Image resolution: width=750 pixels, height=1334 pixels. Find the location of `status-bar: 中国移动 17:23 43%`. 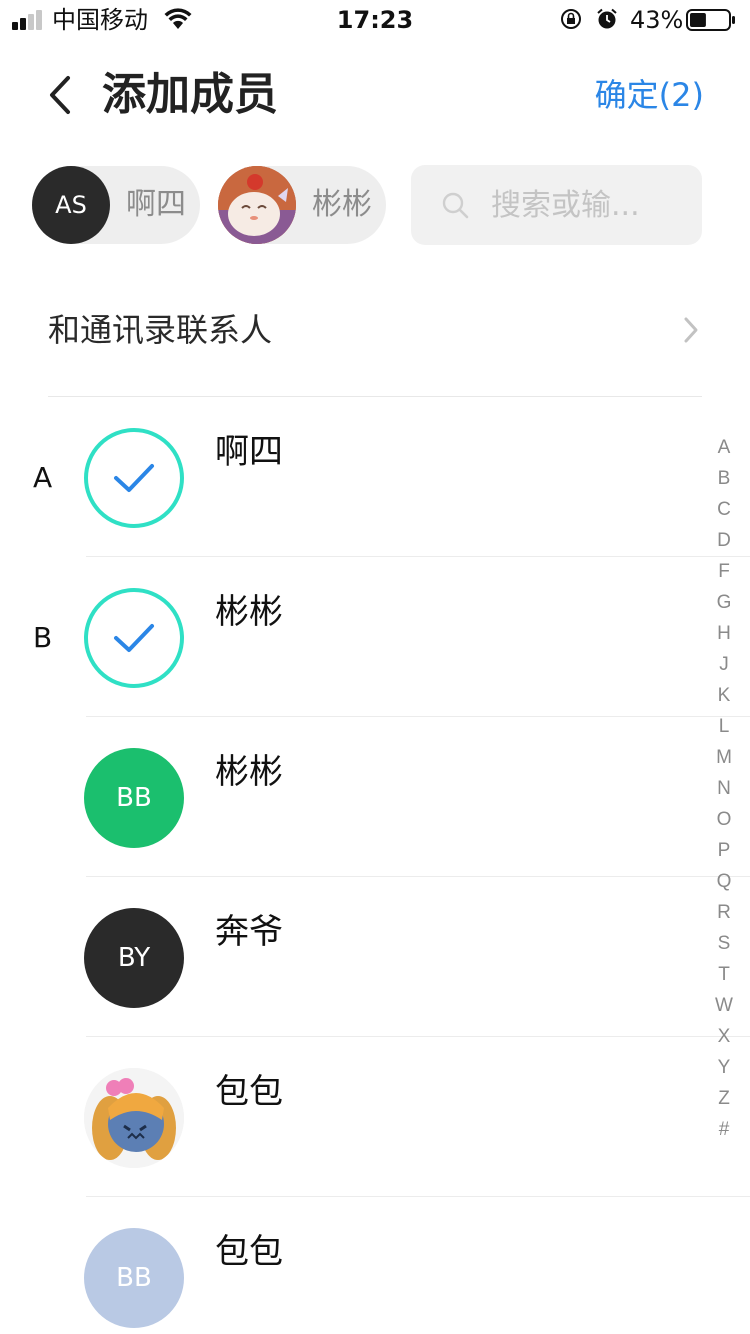

status-bar: 中国移动 17:23 43% is located at coordinates (375, 20).